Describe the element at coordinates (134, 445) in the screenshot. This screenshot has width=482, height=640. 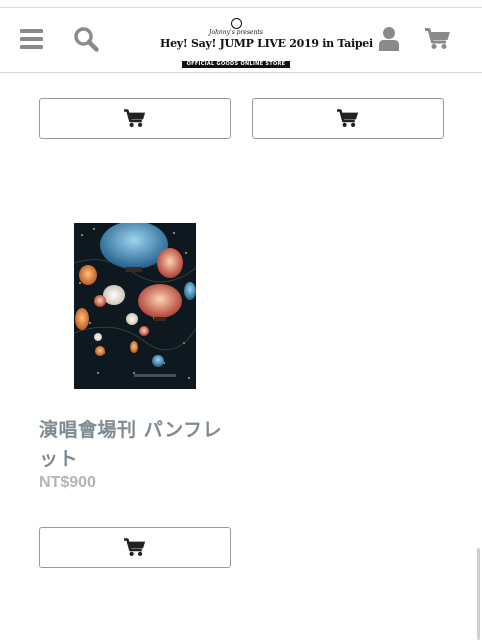
I see `product-name: 演唱會場刊 パンフレット` at that location.